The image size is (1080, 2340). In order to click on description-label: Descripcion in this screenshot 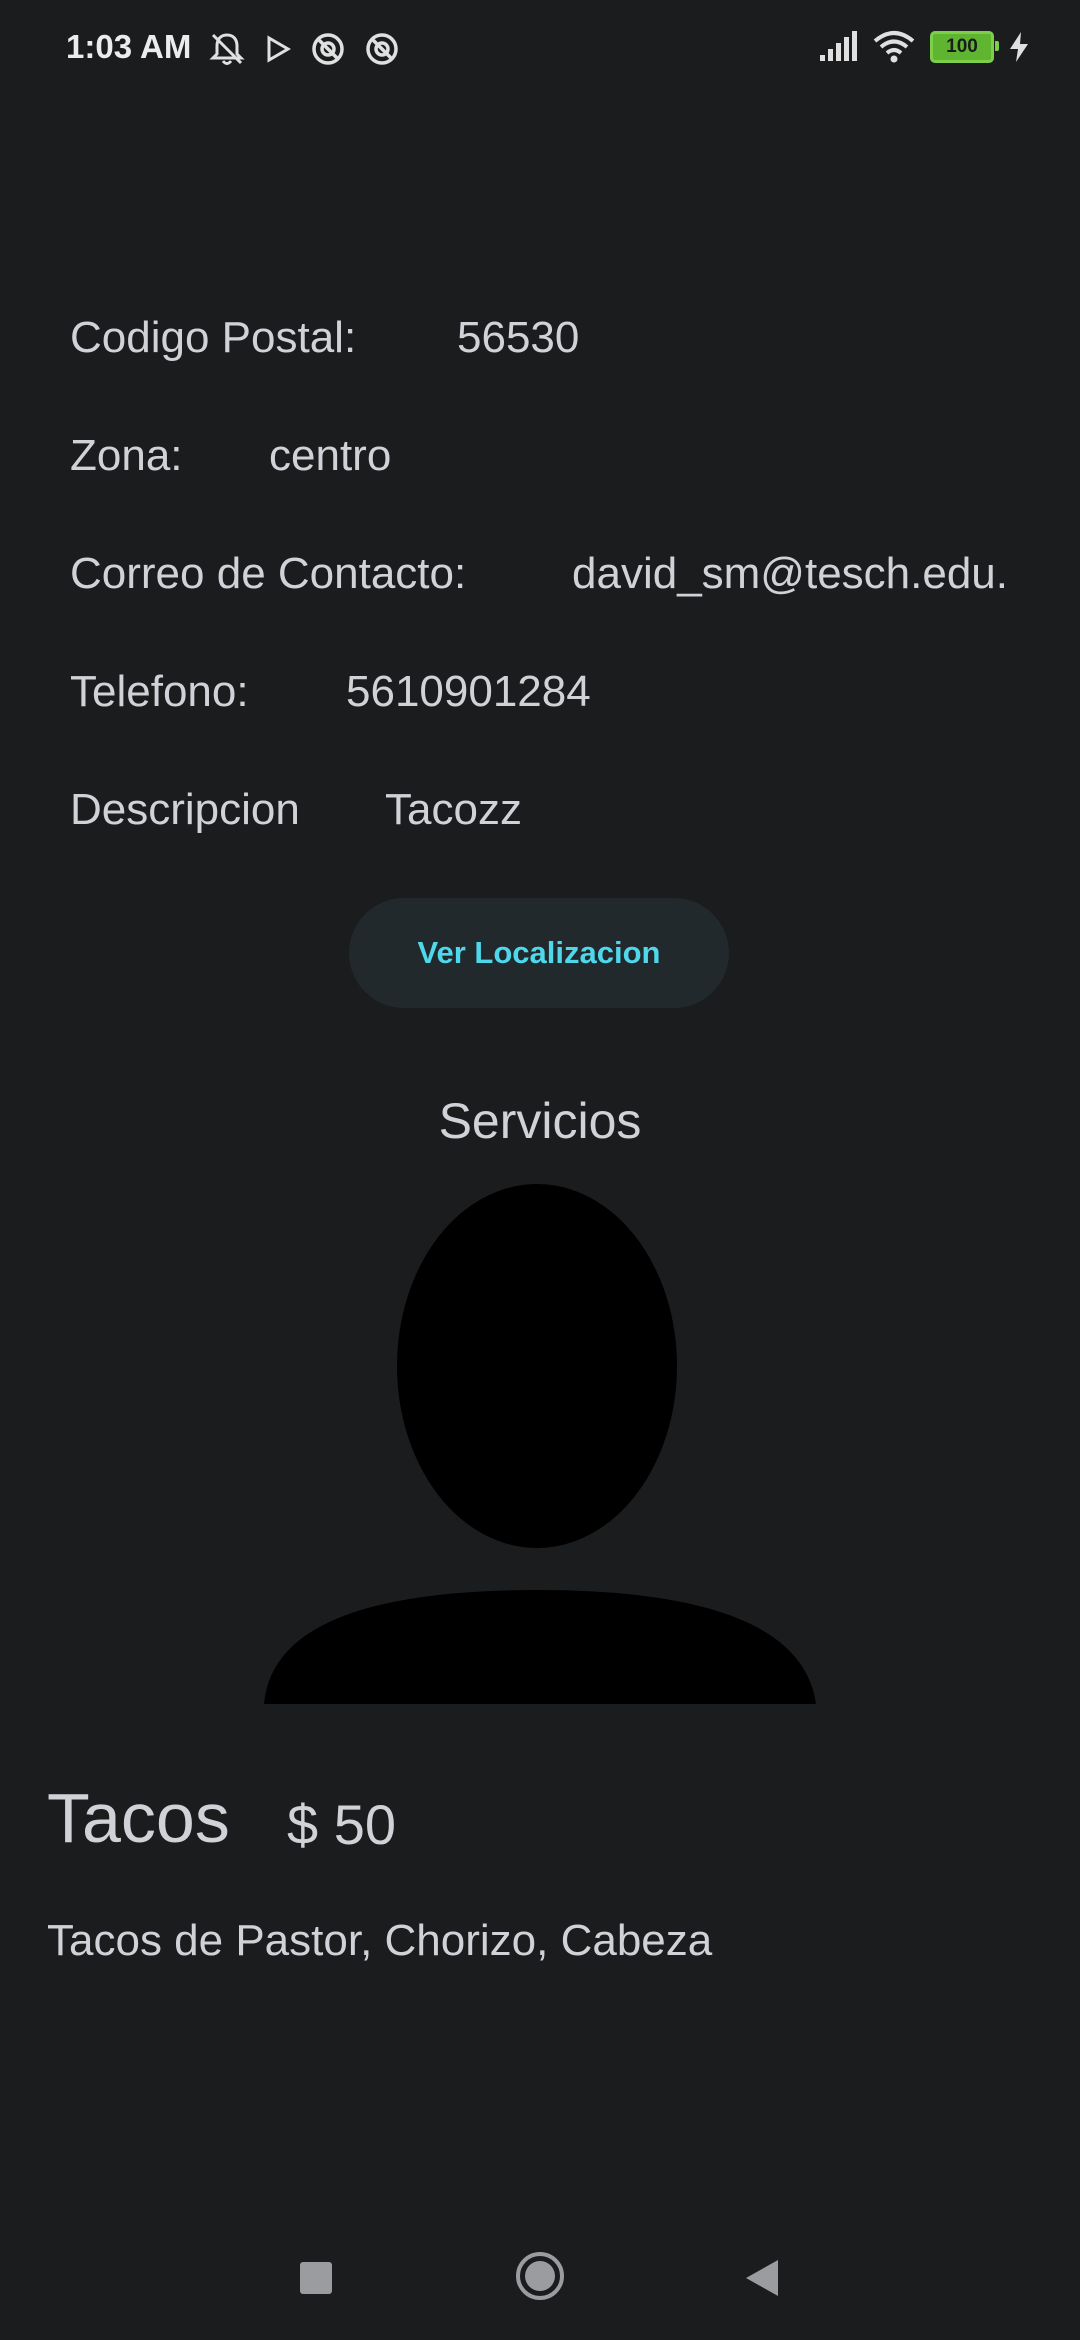, I will do `click(185, 809)`.